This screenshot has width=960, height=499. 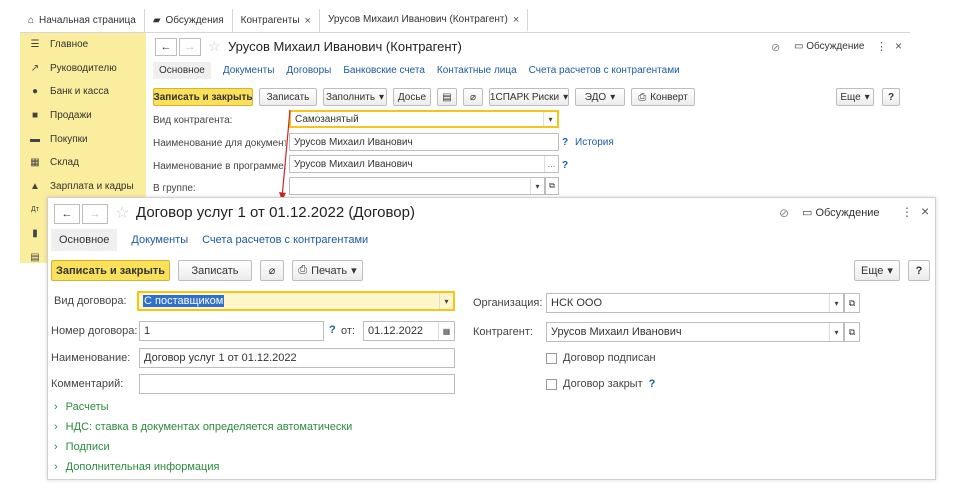 I want to click on sidebar-item-sales: ■ Продажи, so click(x=83, y=116).